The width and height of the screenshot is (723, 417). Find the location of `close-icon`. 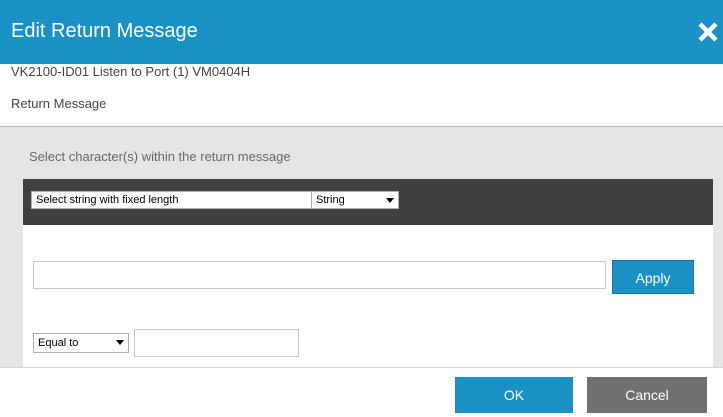

close-icon is located at coordinates (708, 32).